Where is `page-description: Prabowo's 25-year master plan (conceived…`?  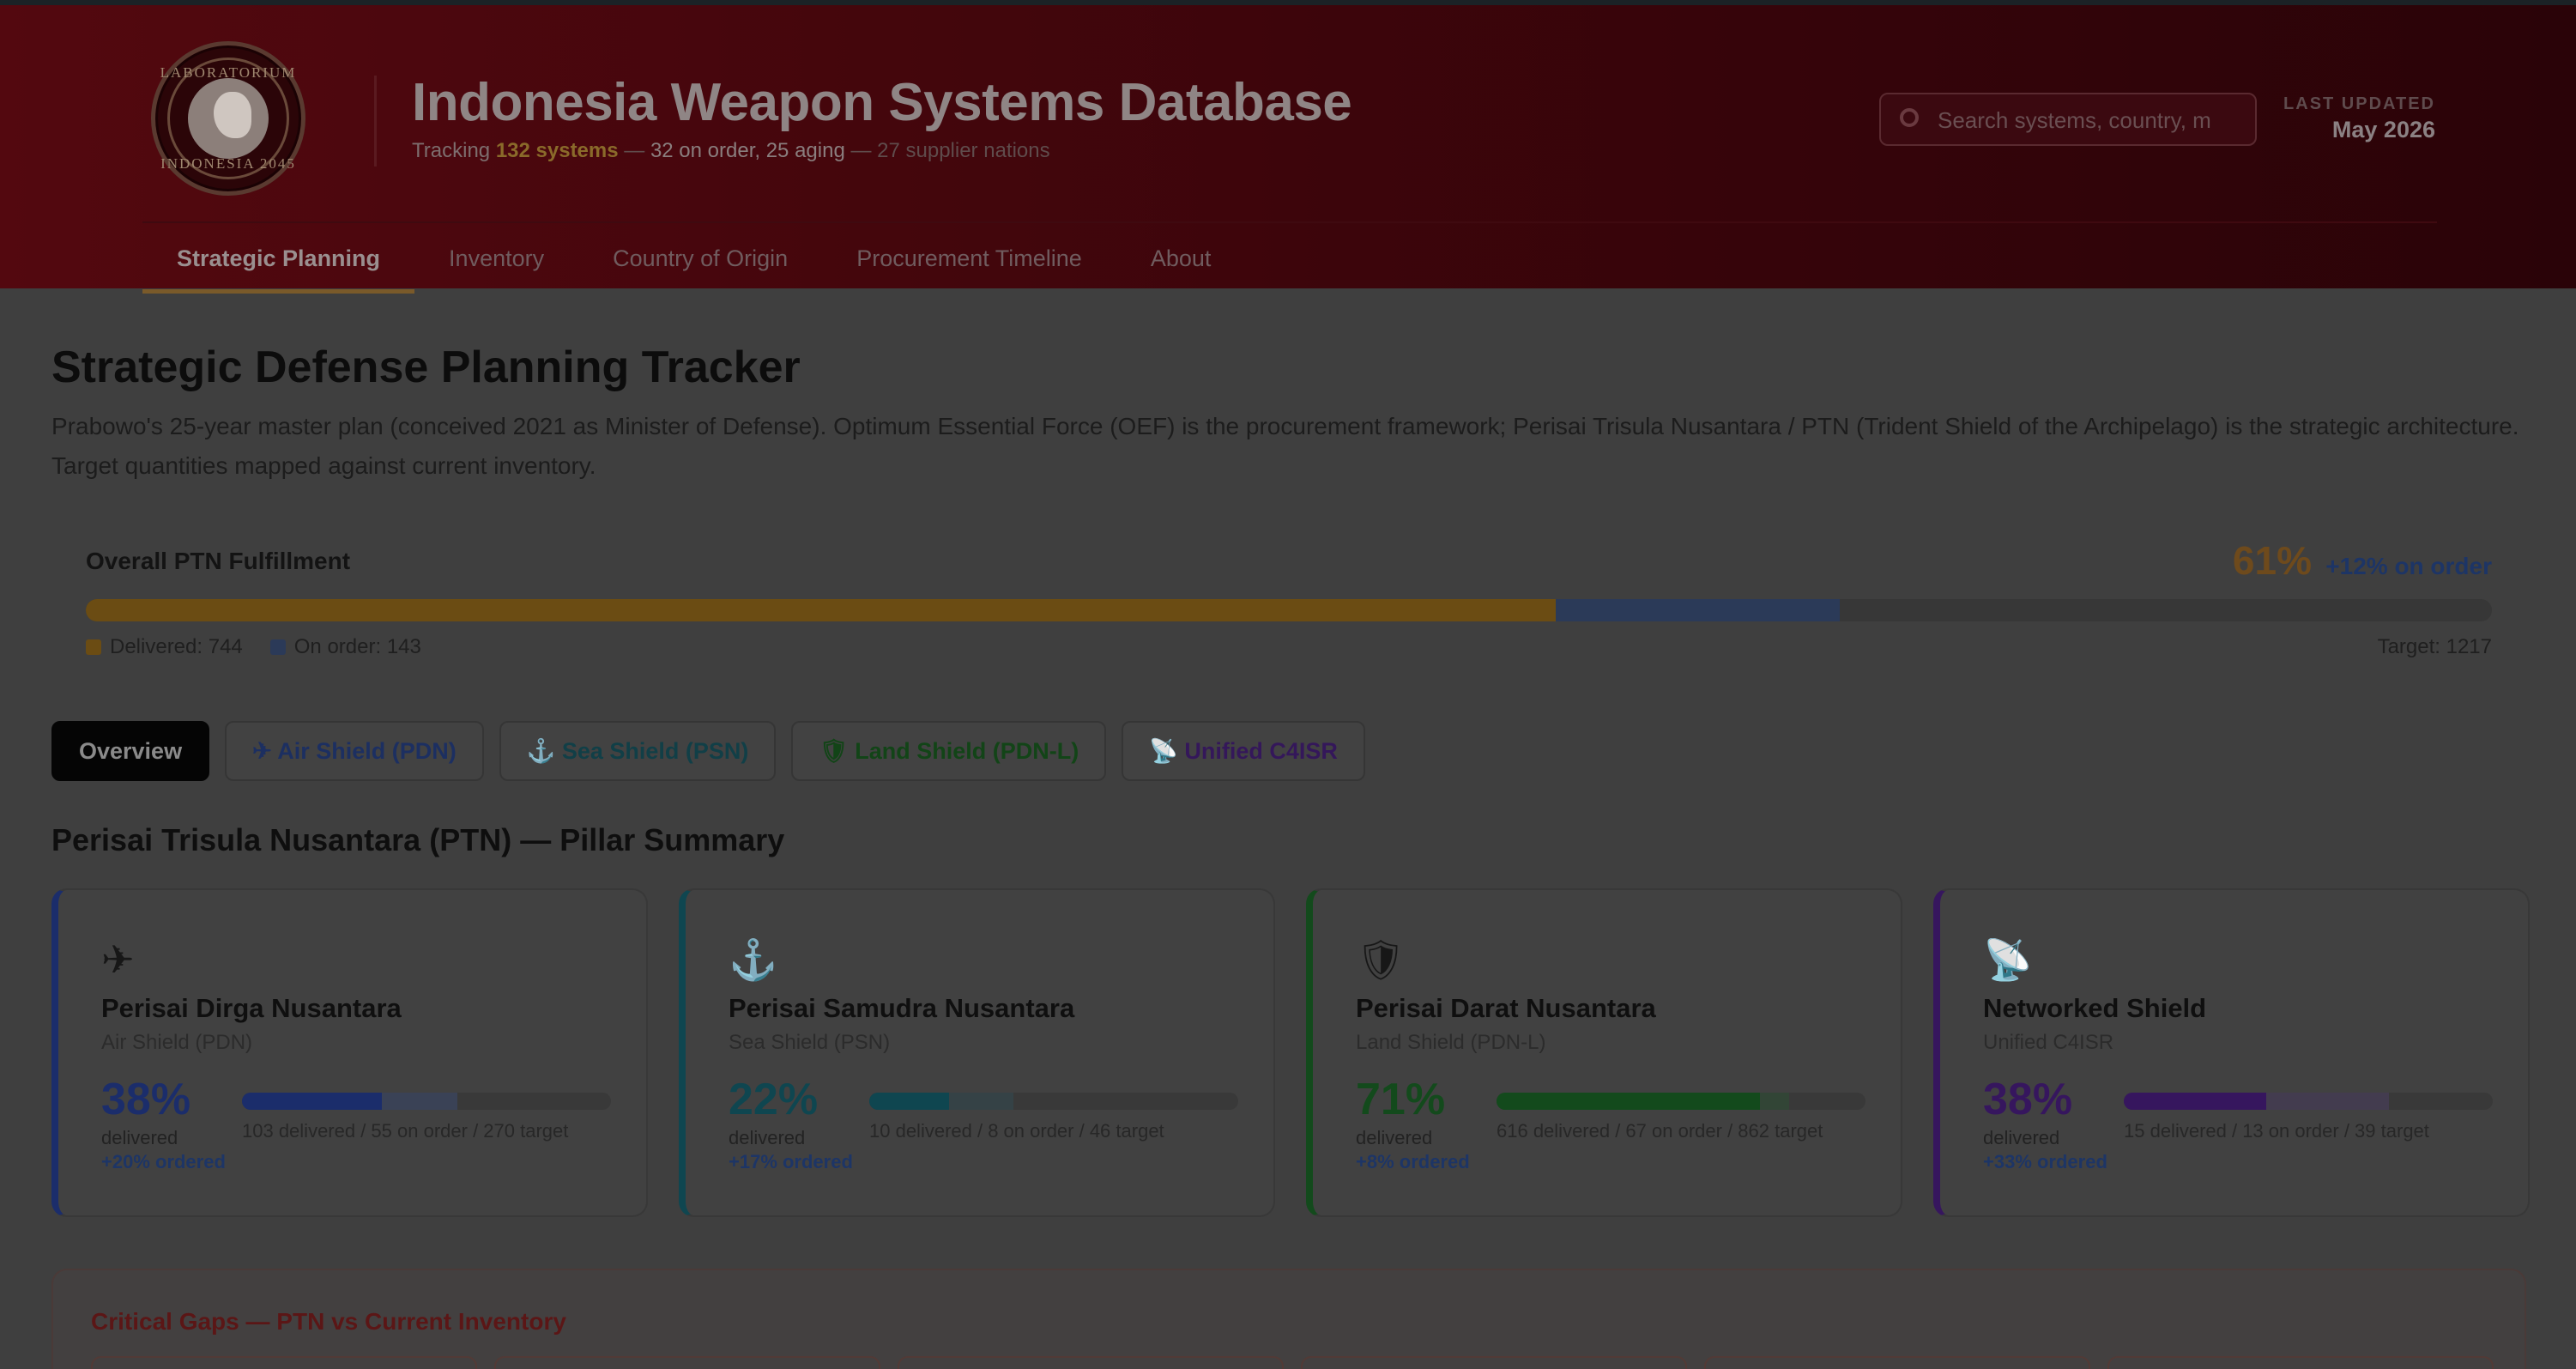 page-description: Prabowo's 25-year master plan (conceived… is located at coordinates (1285, 446).